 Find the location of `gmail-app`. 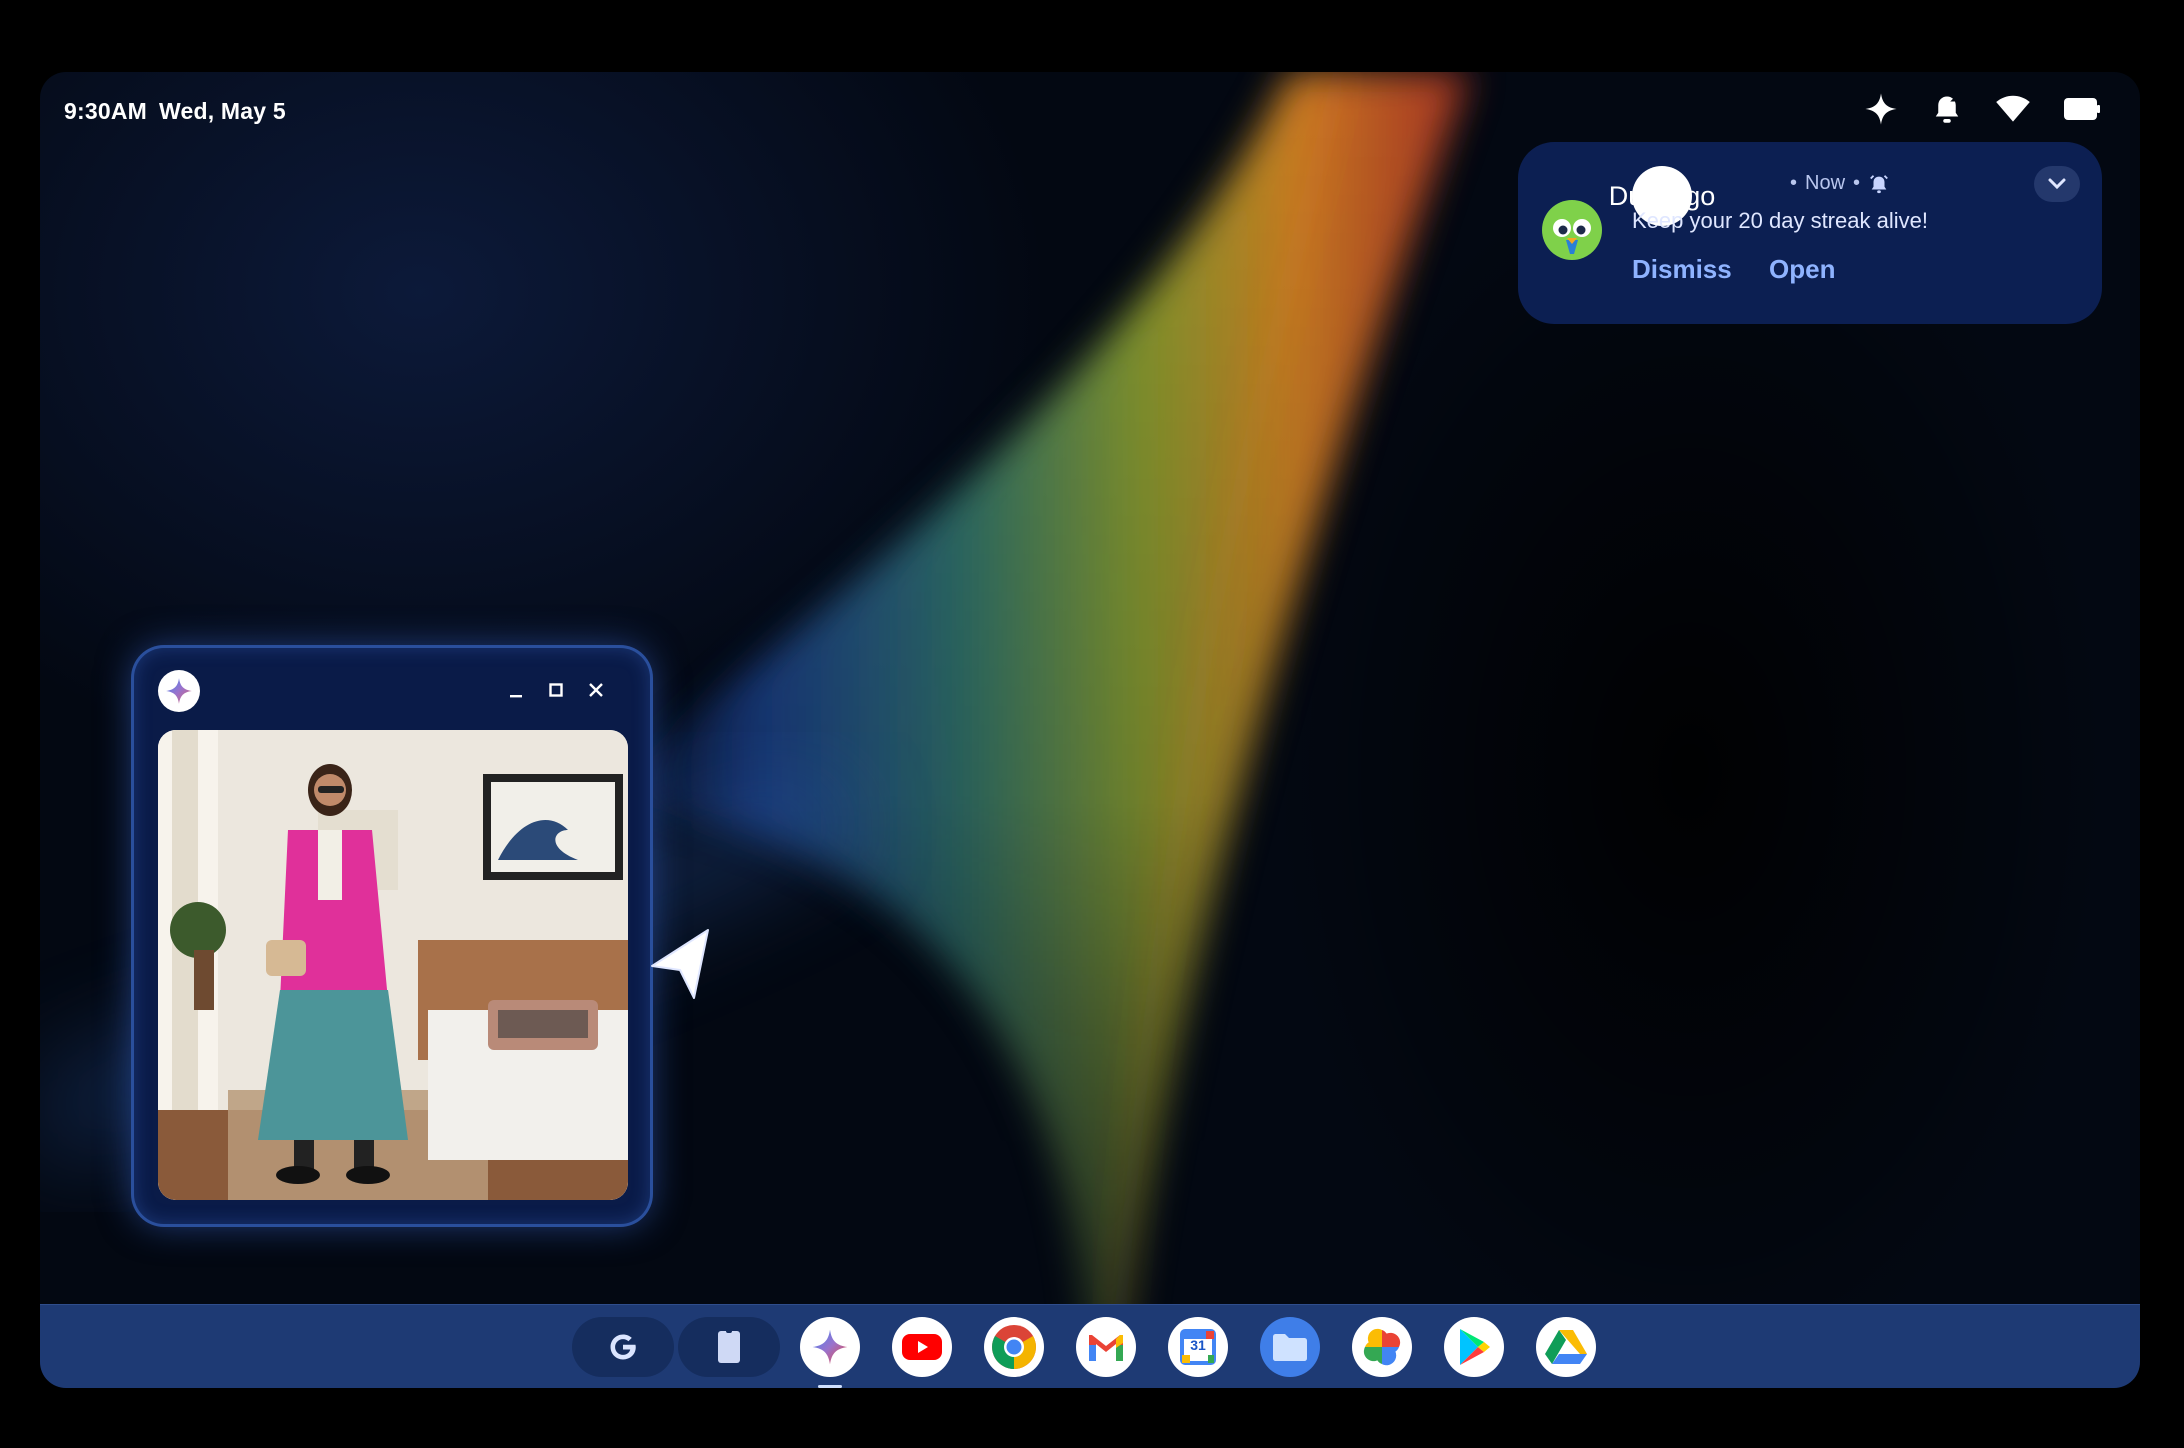

gmail-app is located at coordinates (1106, 1347).